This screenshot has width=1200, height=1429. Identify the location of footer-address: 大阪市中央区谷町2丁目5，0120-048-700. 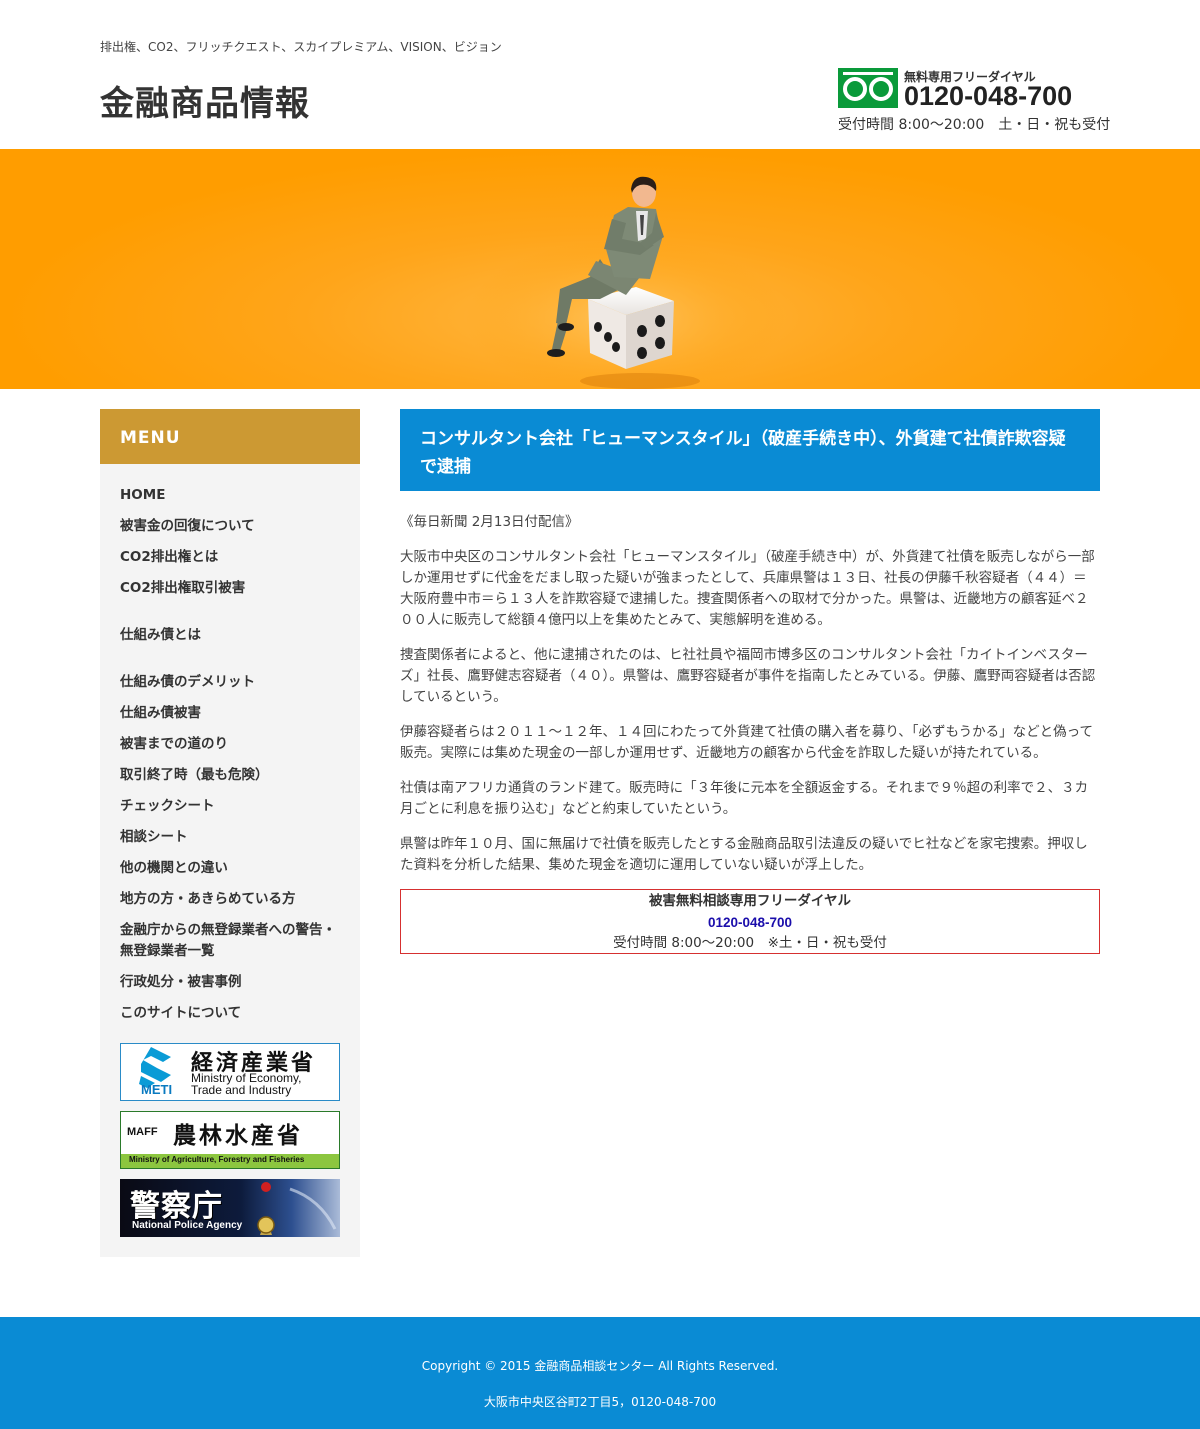
(600, 1402).